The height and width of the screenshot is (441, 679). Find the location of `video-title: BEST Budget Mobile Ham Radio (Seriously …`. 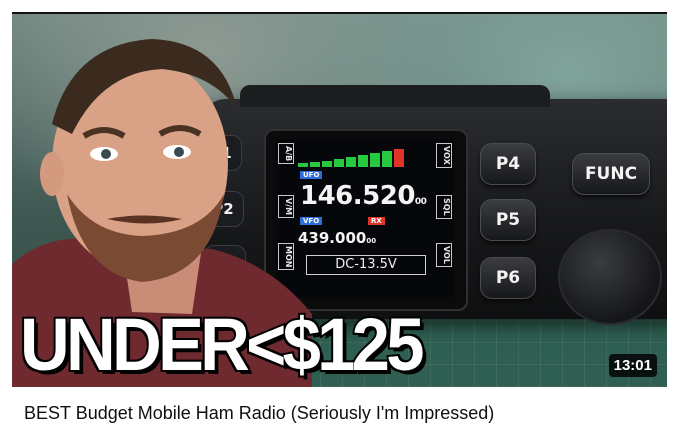

video-title: BEST Budget Mobile Ham Radio (Seriously … is located at coordinates (259, 413).